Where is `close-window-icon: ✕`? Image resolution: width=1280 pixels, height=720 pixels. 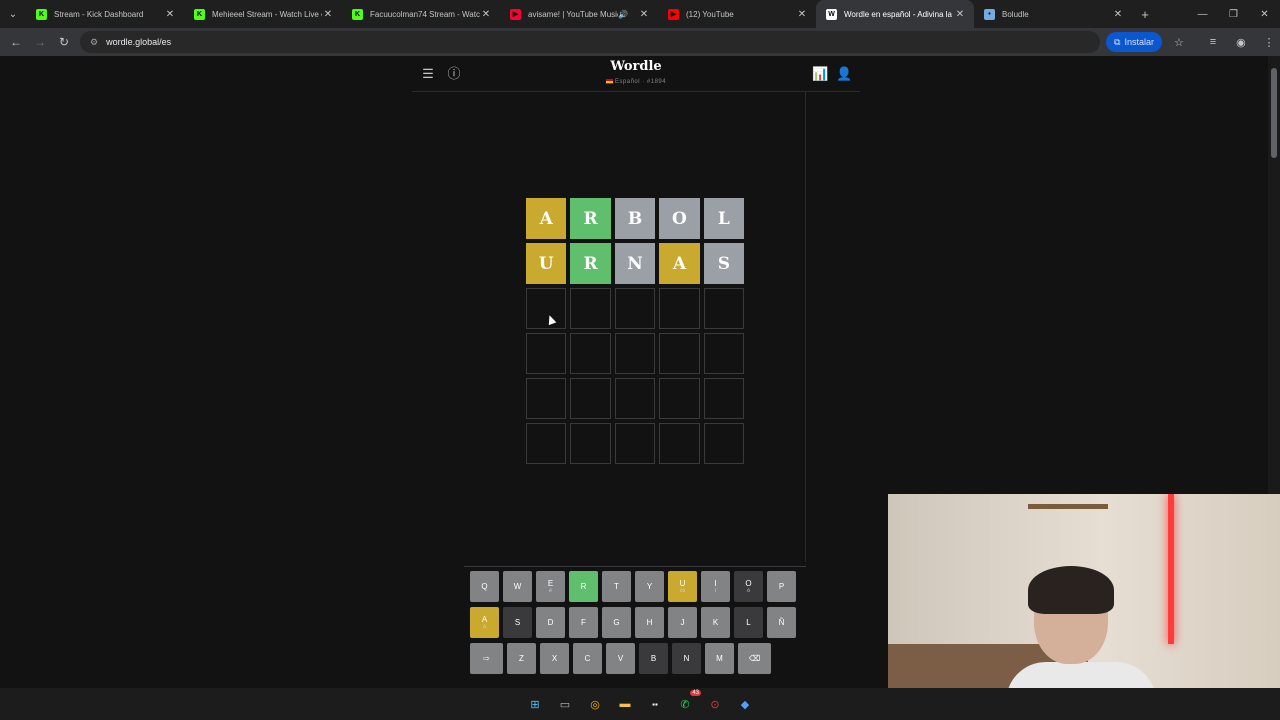
close-window-icon: ✕ is located at coordinates (1264, 14).